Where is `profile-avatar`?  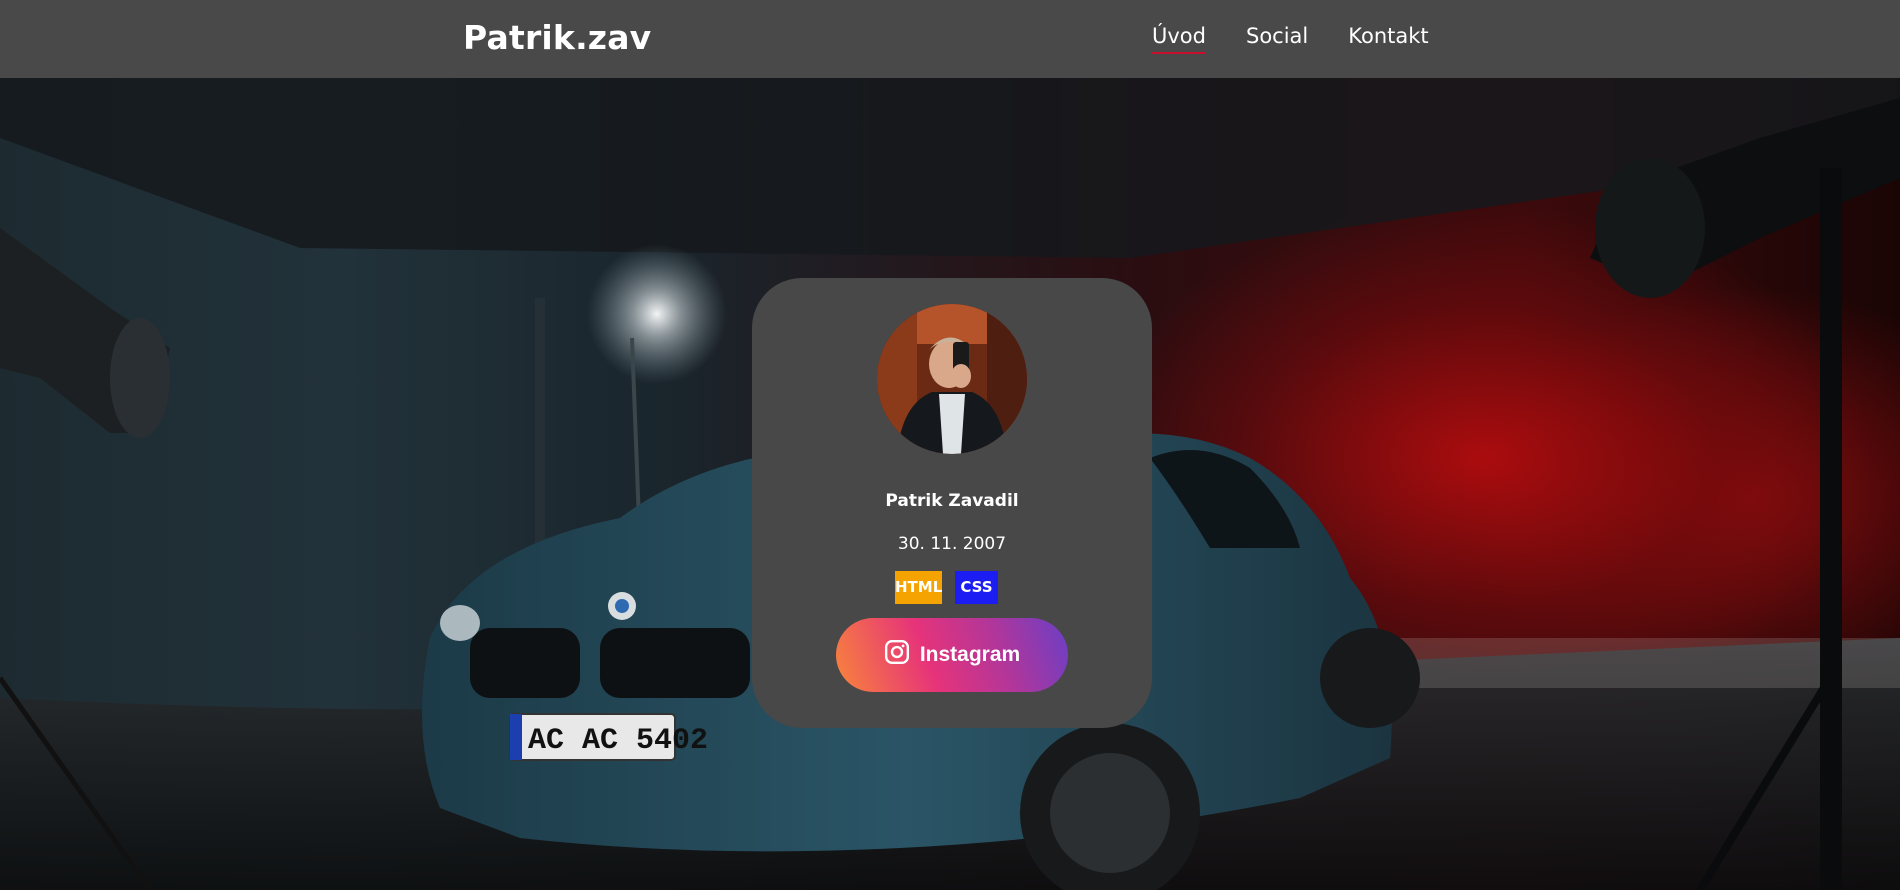 profile-avatar is located at coordinates (952, 379).